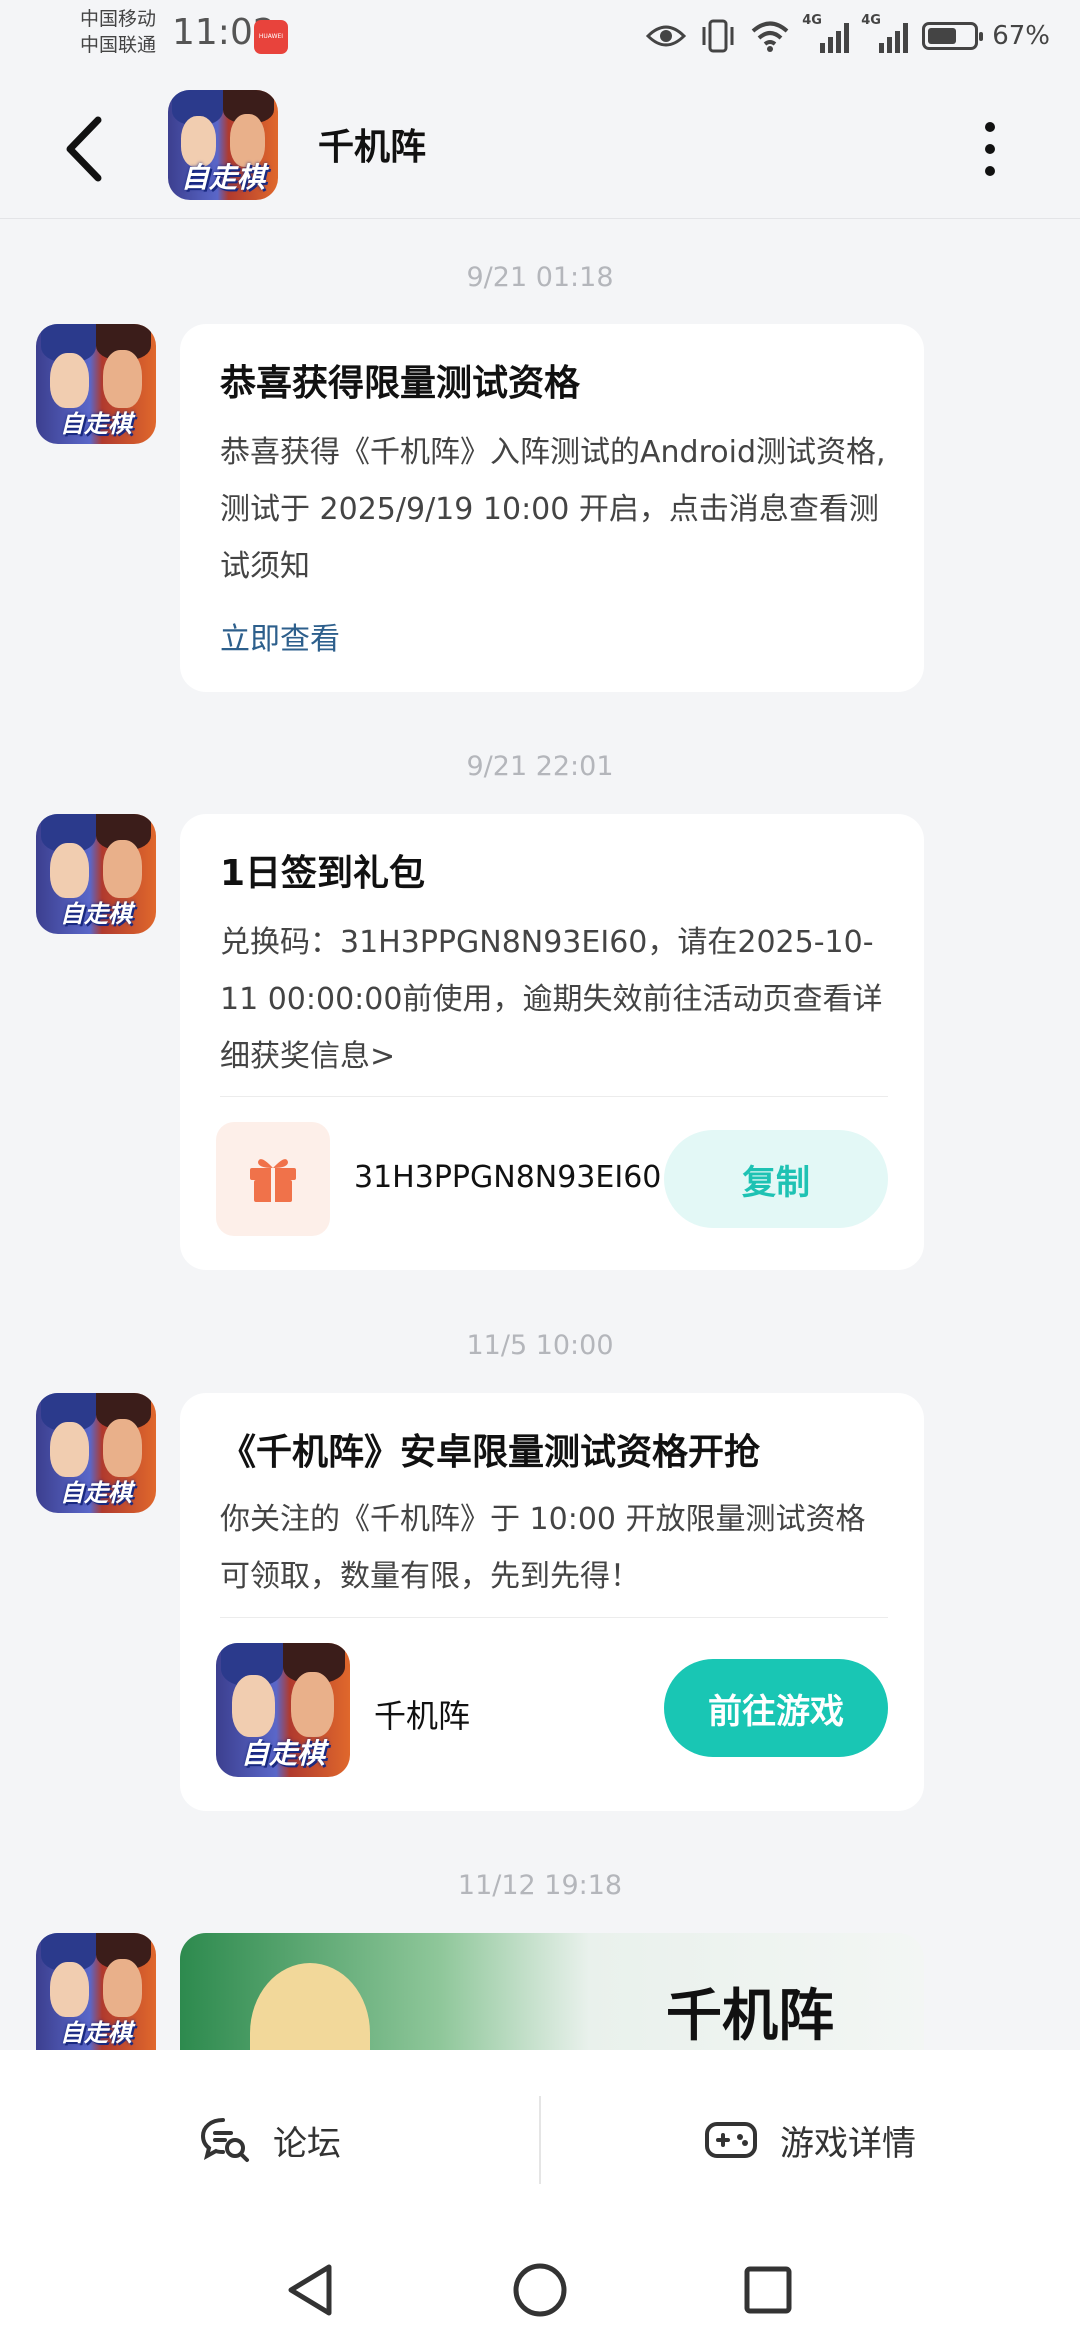 Image resolution: width=1080 pixels, height=2340 pixels. I want to click on forum-label: 论坛, so click(307, 2143).